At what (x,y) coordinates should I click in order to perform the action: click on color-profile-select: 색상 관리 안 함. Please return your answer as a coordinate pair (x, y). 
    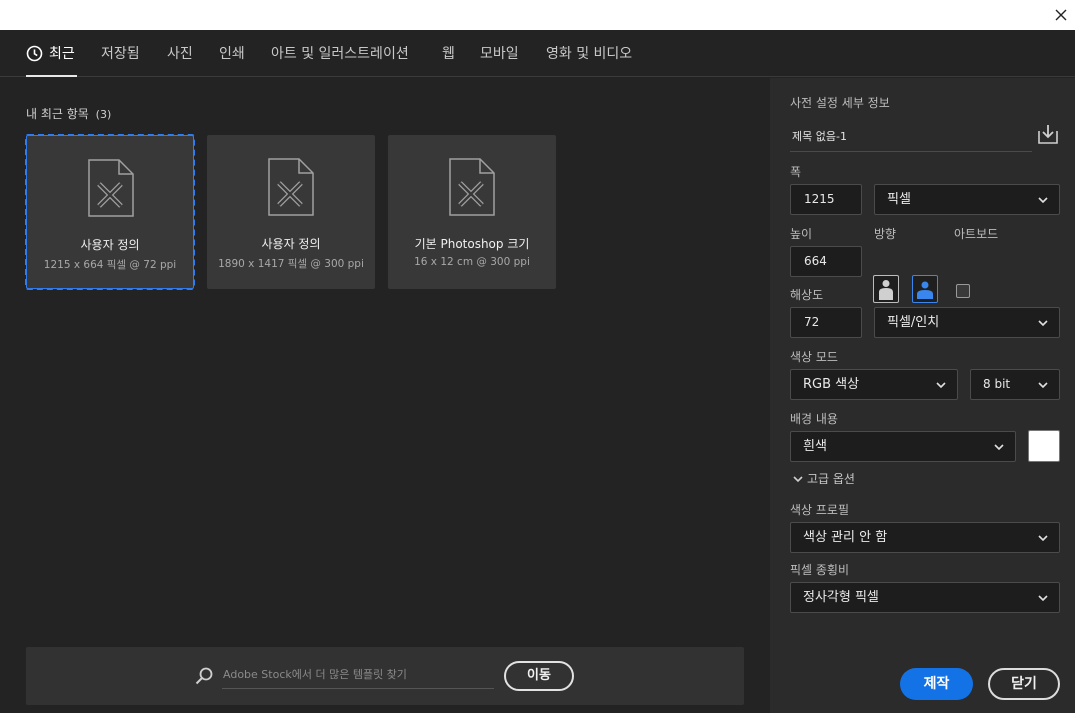
    Looking at the image, I should click on (925, 537).